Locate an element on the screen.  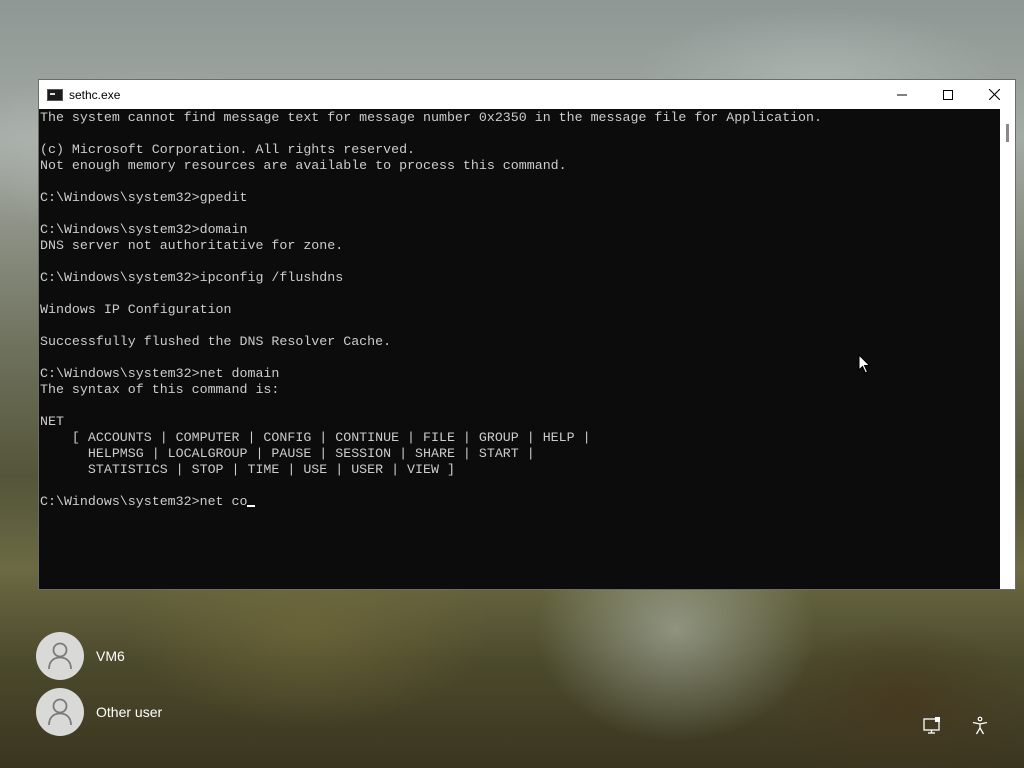
user-name: Other user is located at coordinates (129, 712).